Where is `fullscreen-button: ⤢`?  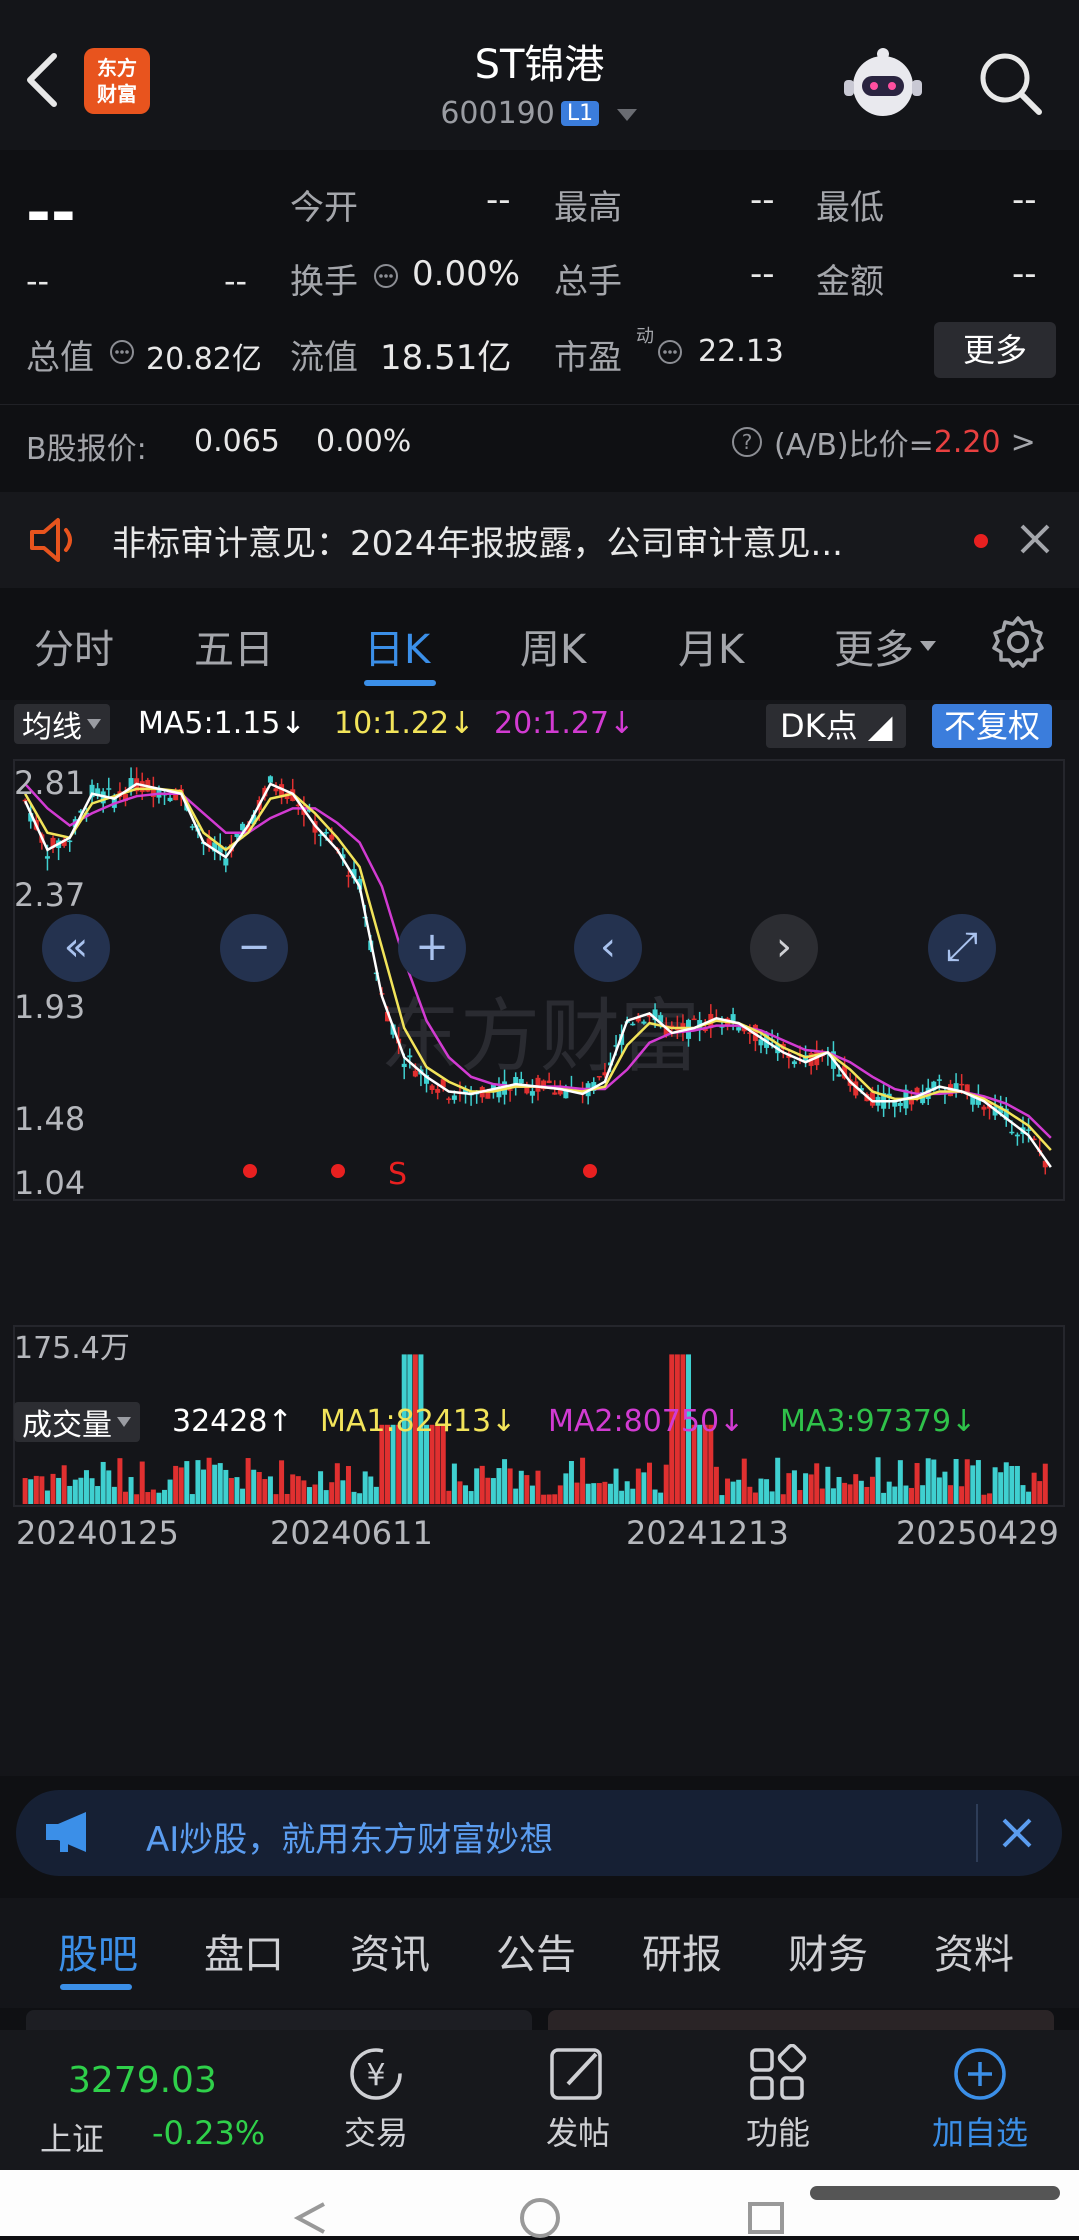 fullscreen-button: ⤢ is located at coordinates (962, 948).